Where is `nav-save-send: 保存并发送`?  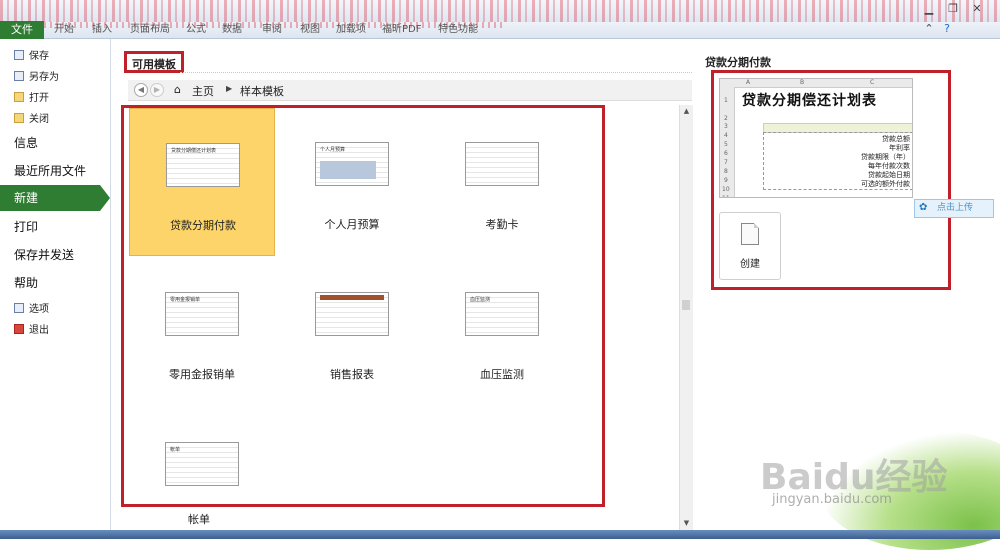
nav-save-send: 保存并发送 is located at coordinates (44, 254).